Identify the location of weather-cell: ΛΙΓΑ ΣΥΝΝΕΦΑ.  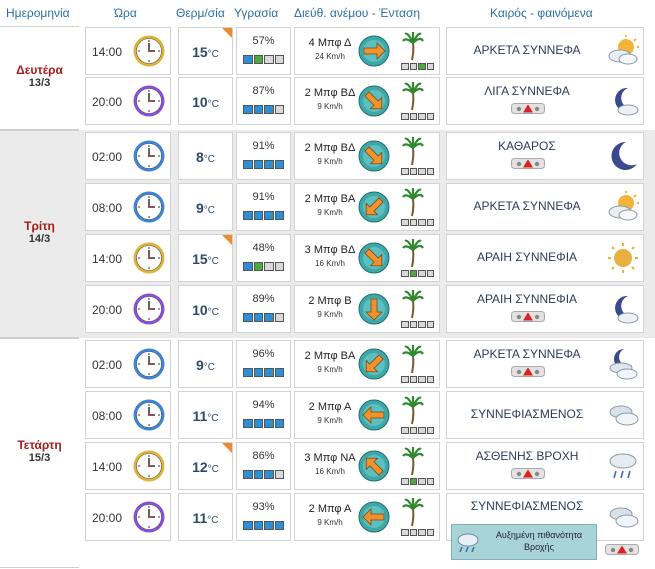
(545, 101).